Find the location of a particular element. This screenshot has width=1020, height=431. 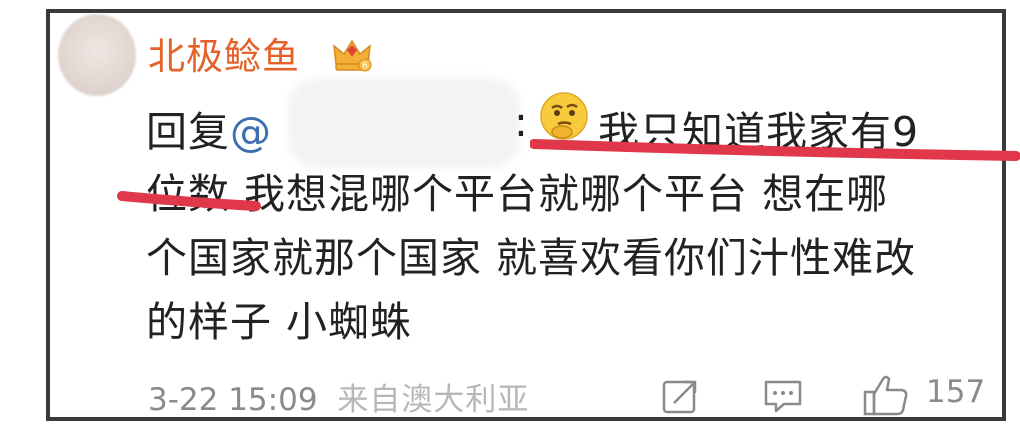

mention-colon: : is located at coordinates (521, 122).